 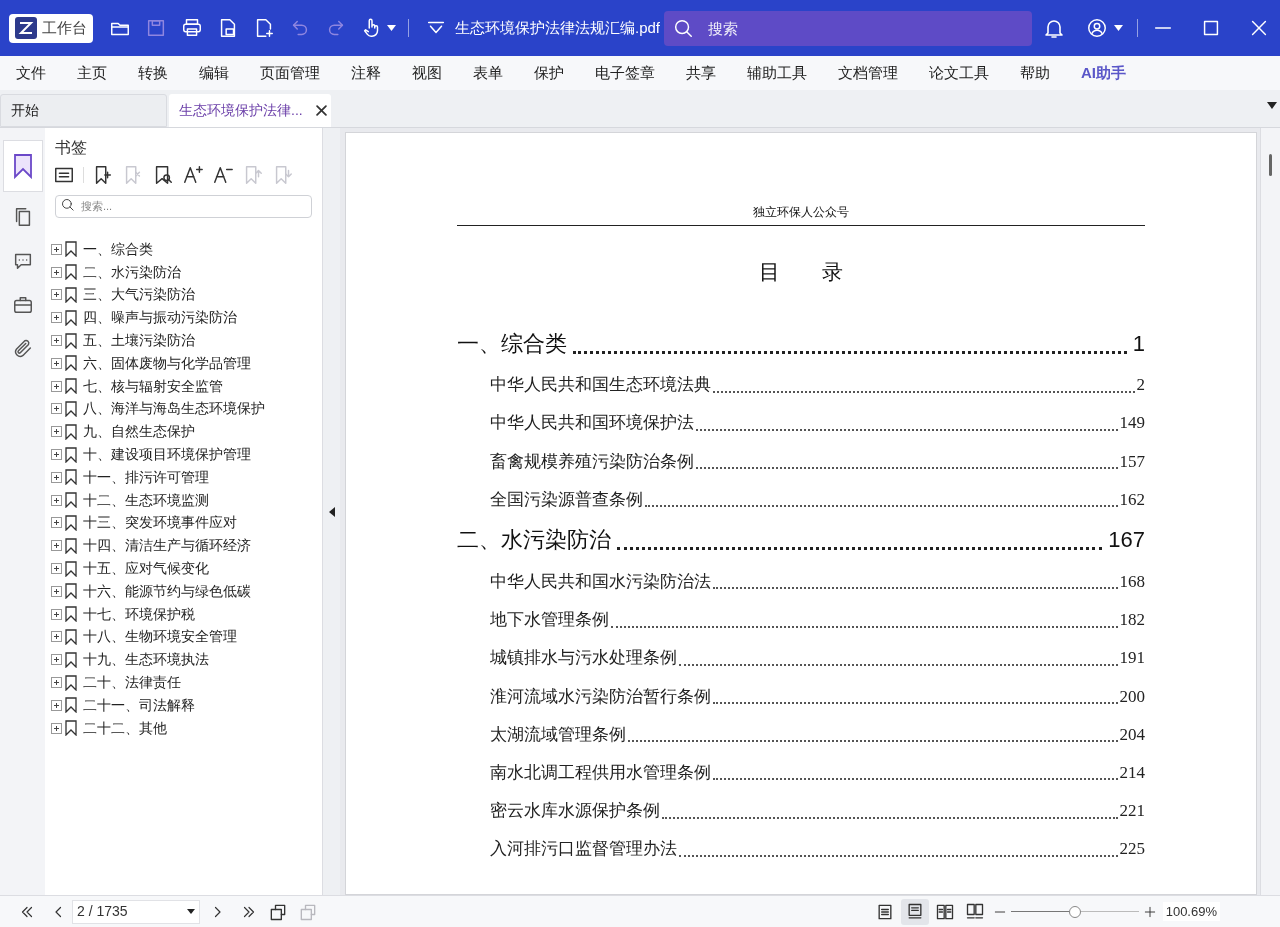 I want to click on close-icon, so click(x=321, y=110).